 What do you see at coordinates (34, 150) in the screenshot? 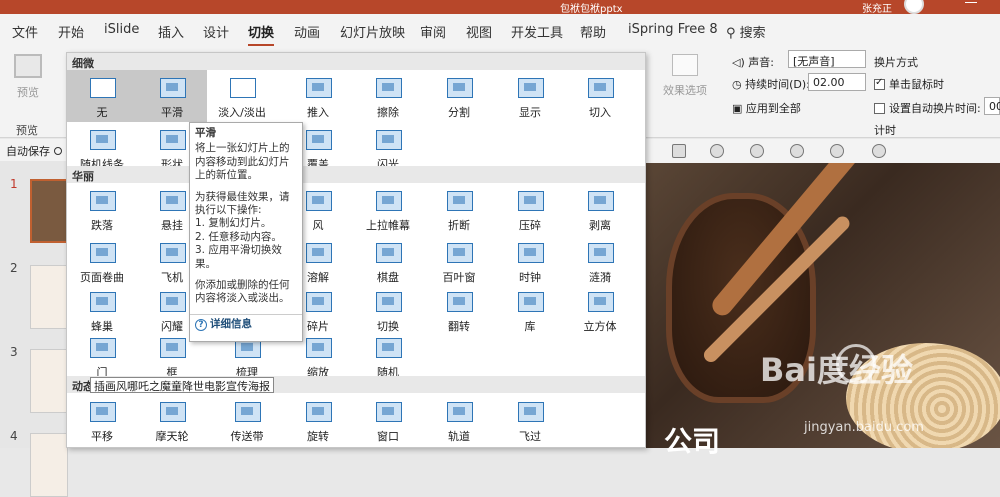
I see `autosave-toggle: 自动保存` at bounding box center [34, 150].